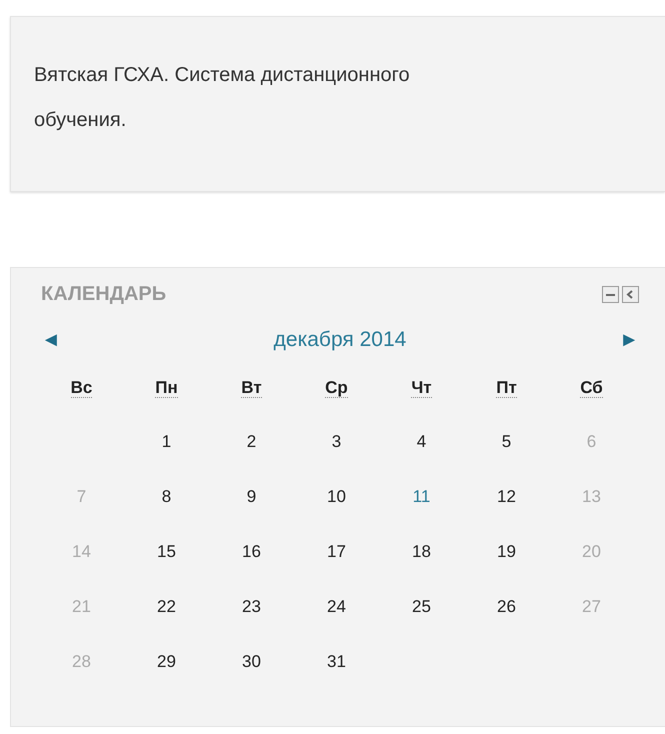 Image resolution: width=665 pixels, height=734 pixels. Describe the element at coordinates (421, 442) in the screenshot. I see `calendar-day: 4` at that location.